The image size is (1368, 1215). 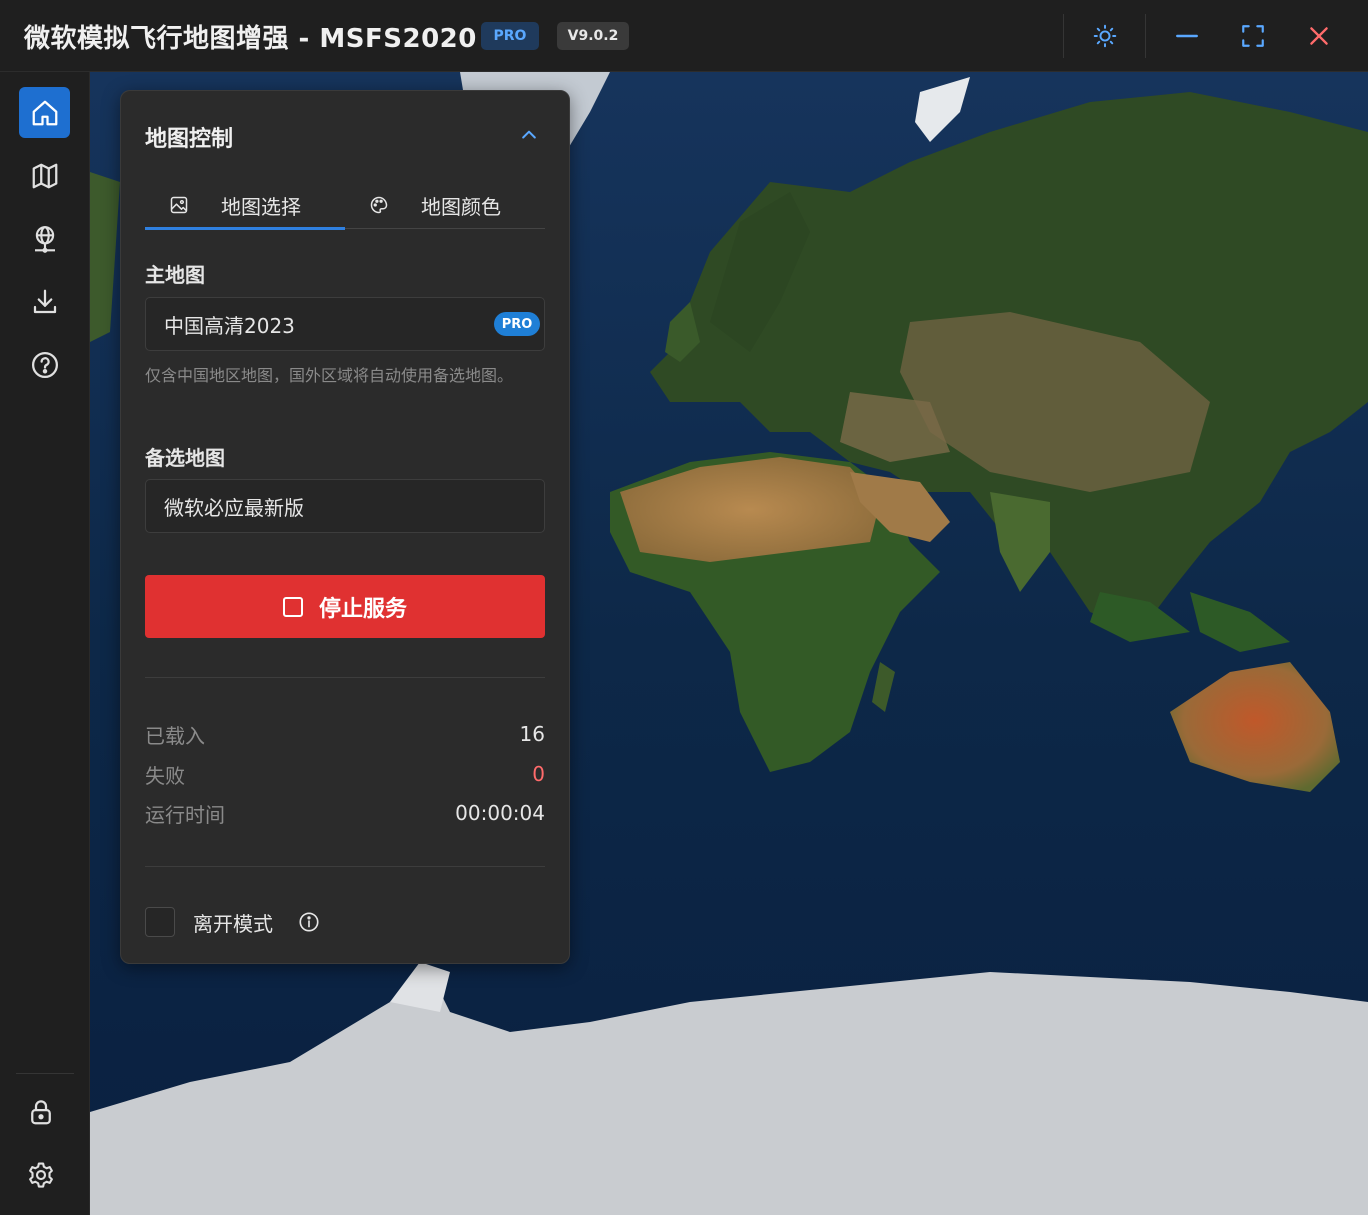 I want to click on nav-lock, so click(x=40, y=1111).